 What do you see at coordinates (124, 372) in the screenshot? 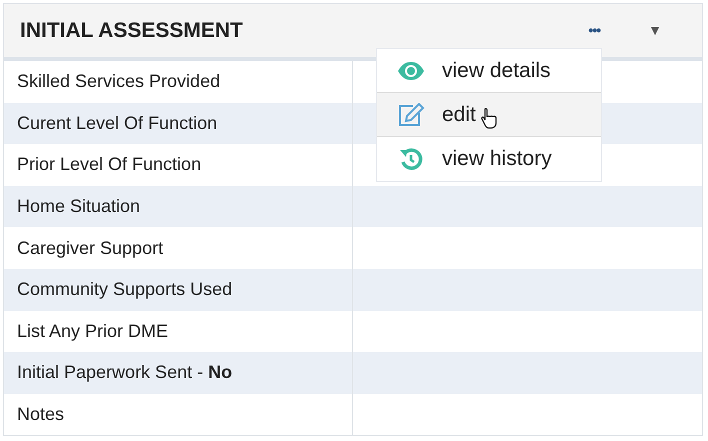
I see `row-label: Initial Paperwork Sent - No` at bounding box center [124, 372].